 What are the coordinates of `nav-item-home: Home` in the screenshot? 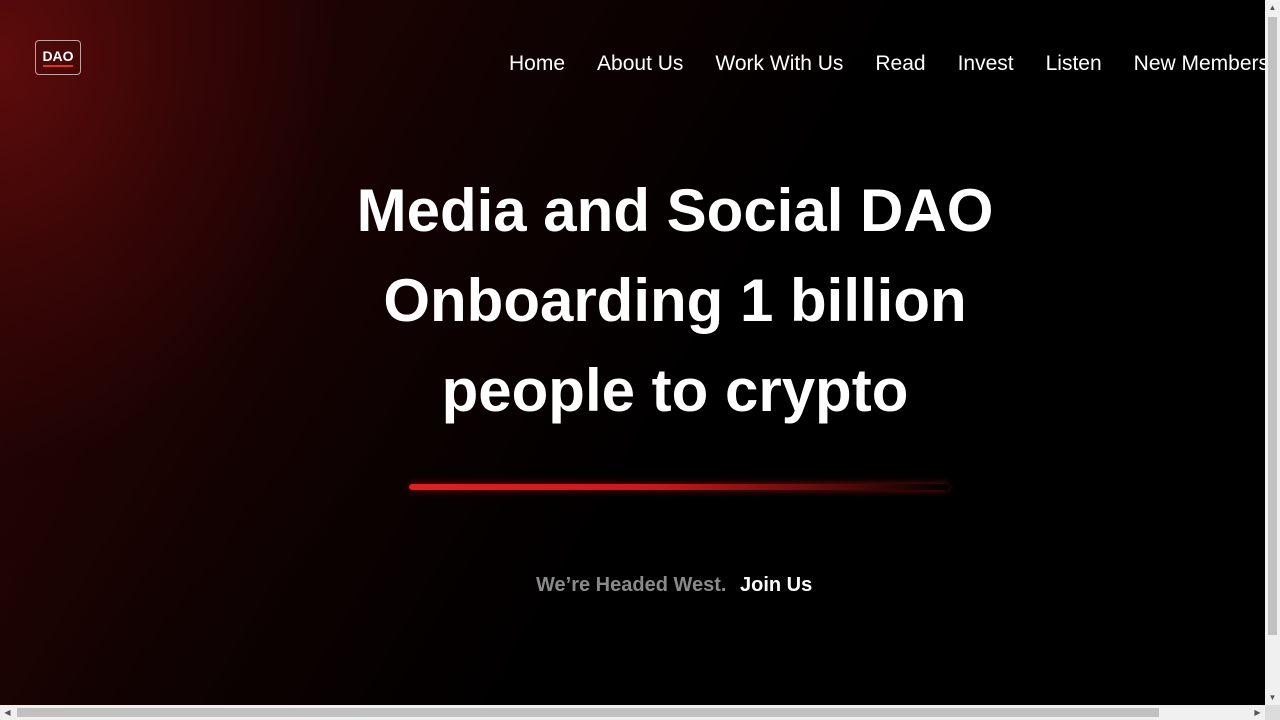 It's located at (537, 64).